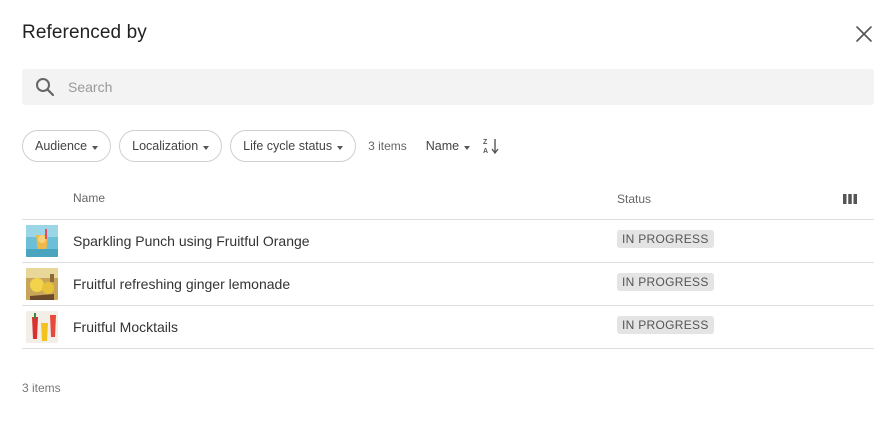 The width and height of the screenshot is (894, 441). I want to click on svg-text: Z, so click(485, 142).